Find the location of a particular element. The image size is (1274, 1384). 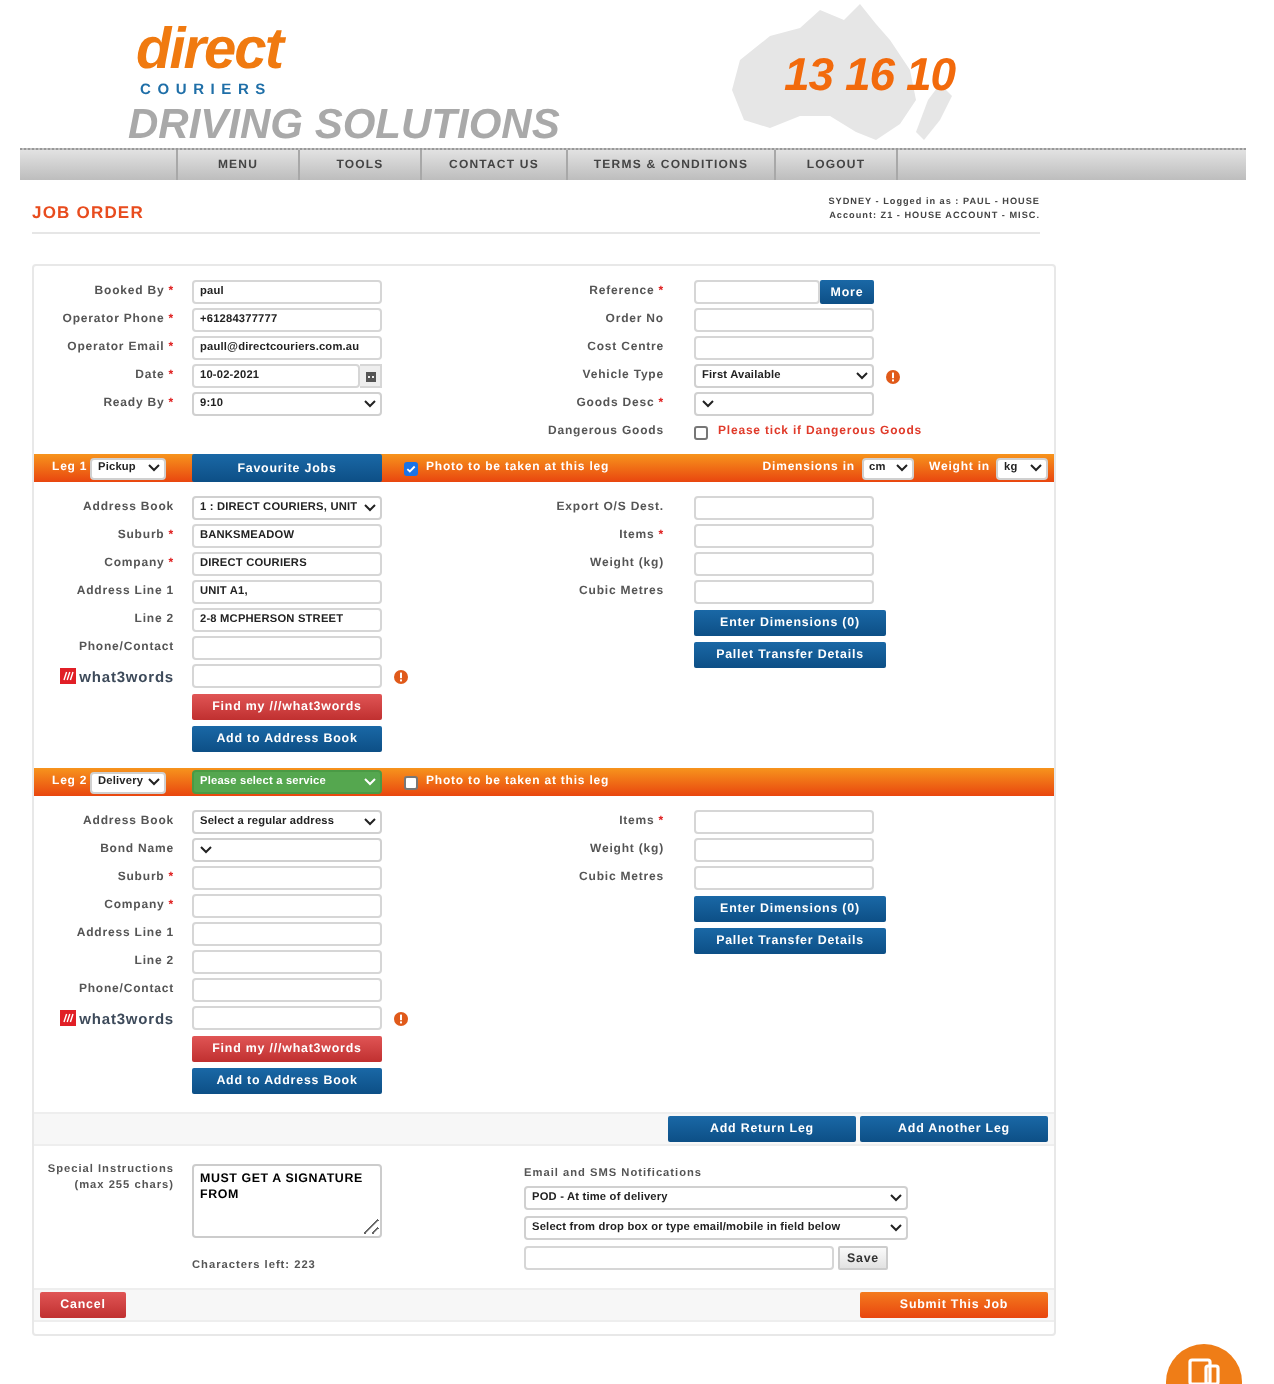

contact-field is located at coordinates (679, 1258).